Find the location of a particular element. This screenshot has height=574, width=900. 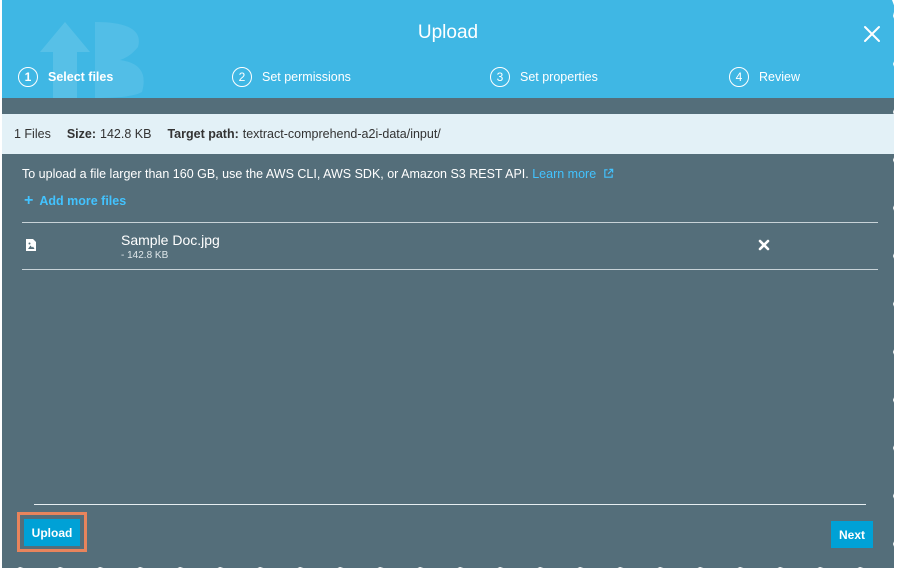

plus-icon: + is located at coordinates (29, 200).